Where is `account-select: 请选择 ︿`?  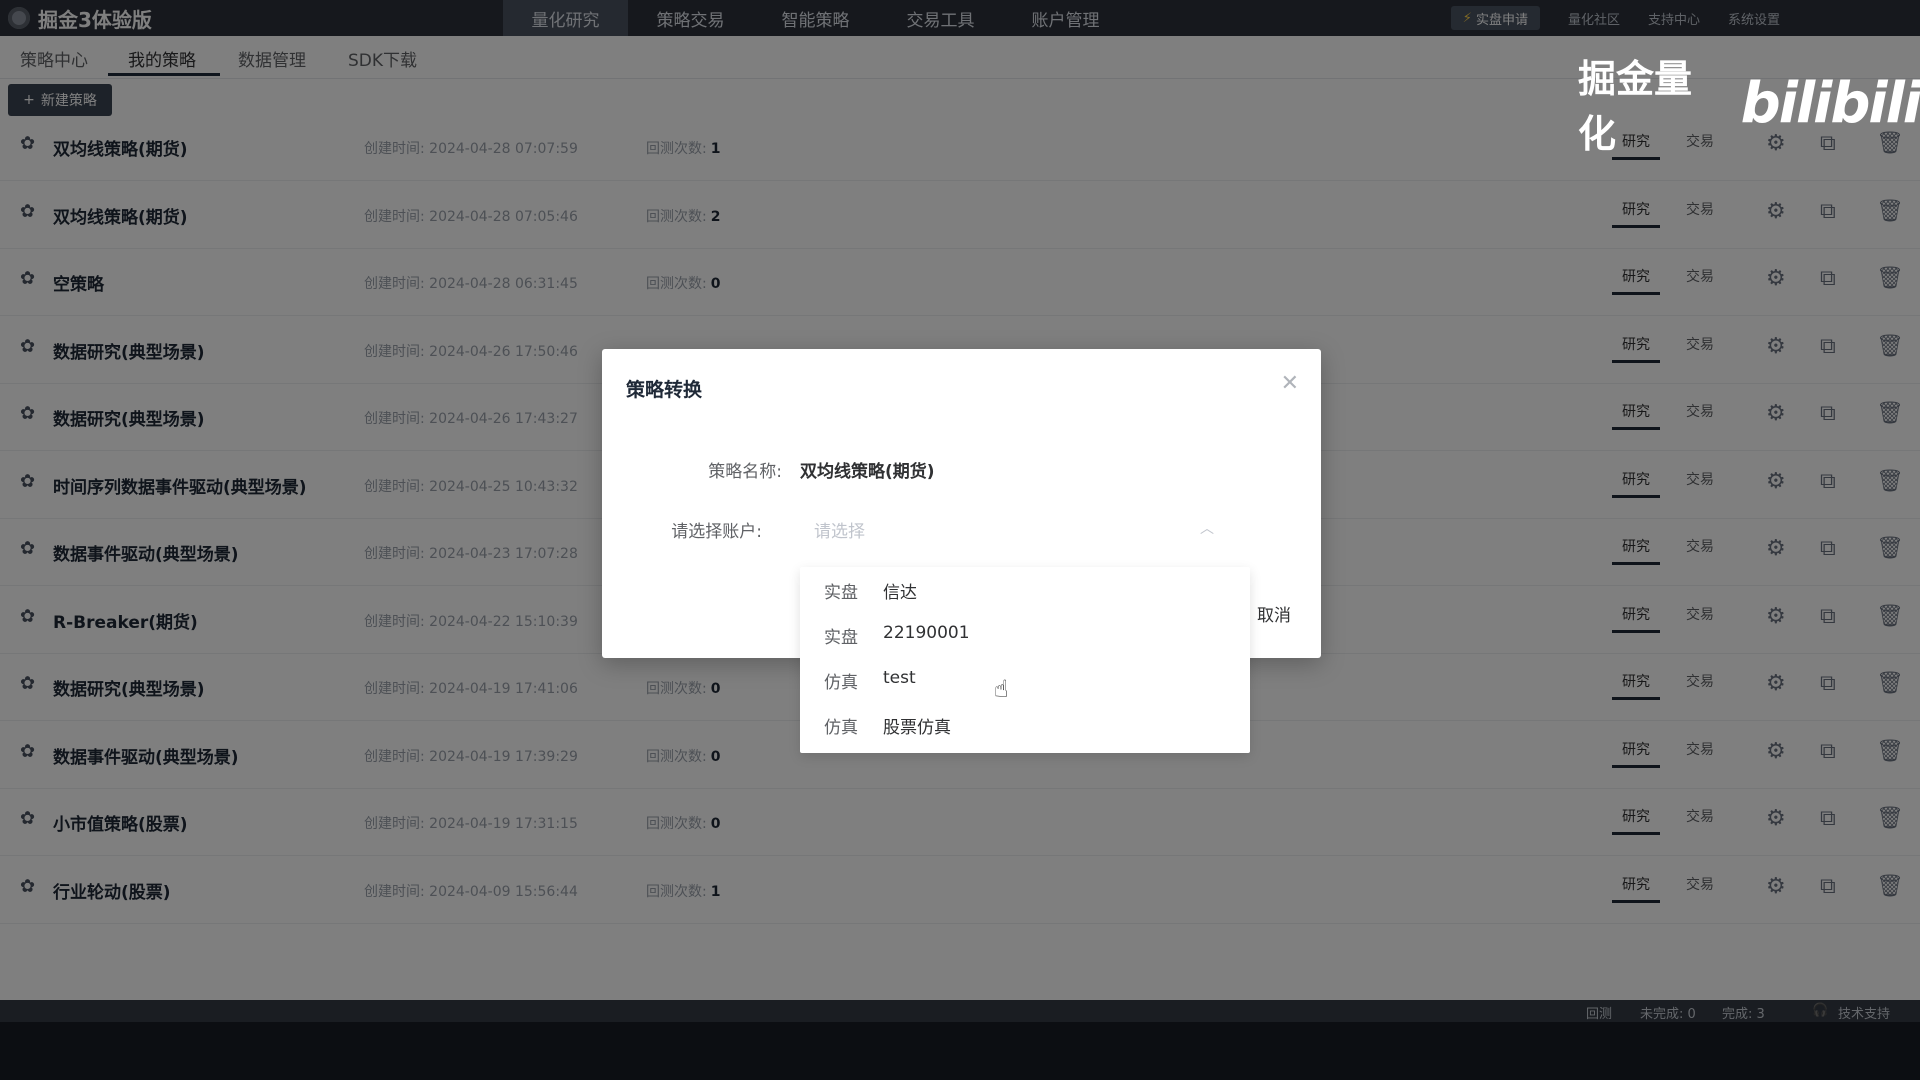
account-select: 请选择 ︿ is located at coordinates (1014, 529).